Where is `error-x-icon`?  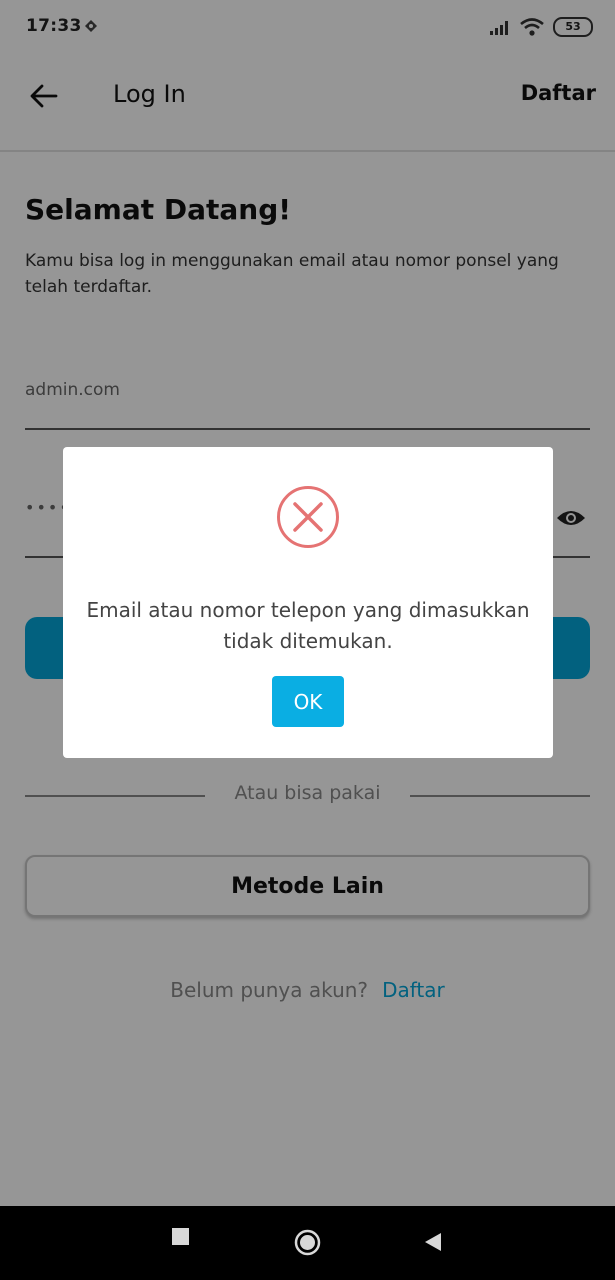
error-x-icon is located at coordinates (308, 517).